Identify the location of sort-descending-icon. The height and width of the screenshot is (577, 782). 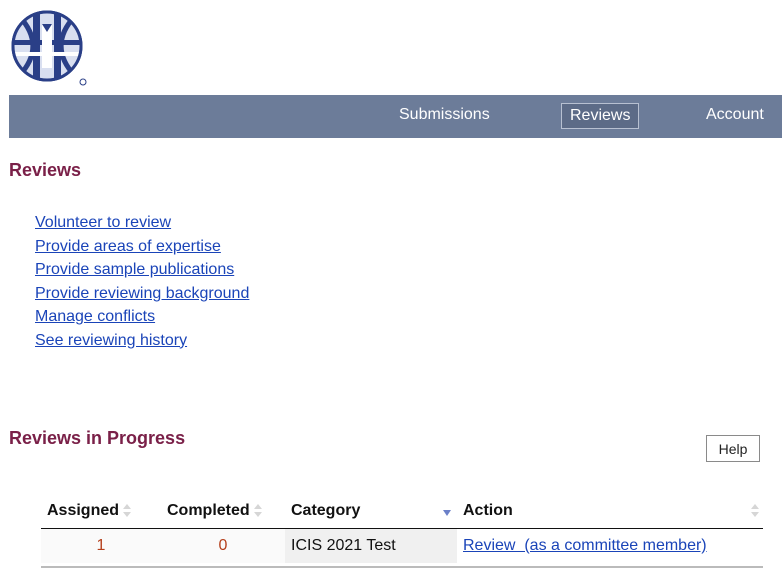
(447, 513).